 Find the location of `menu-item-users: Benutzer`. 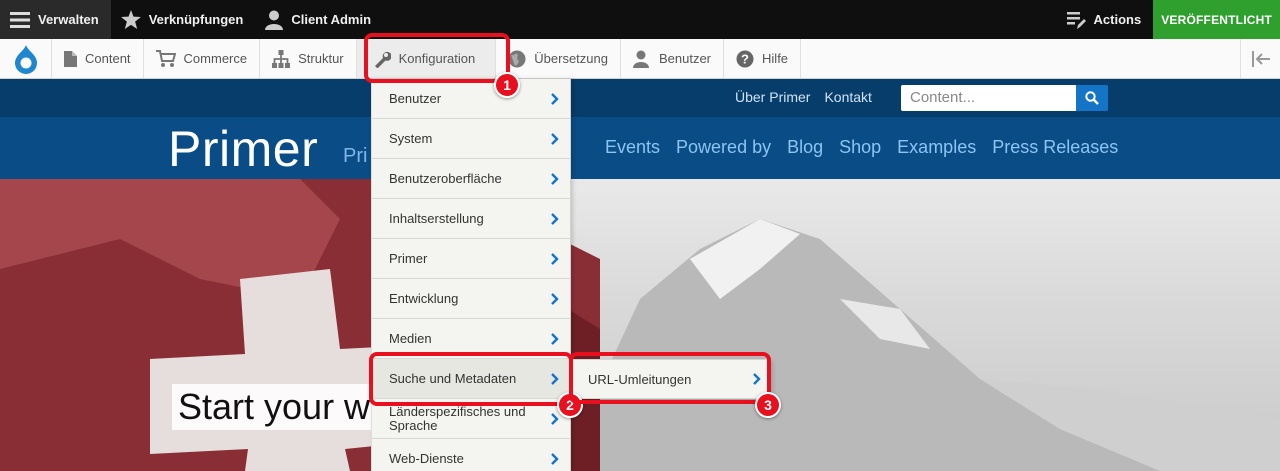

menu-item-users: Benutzer is located at coordinates (471, 99).